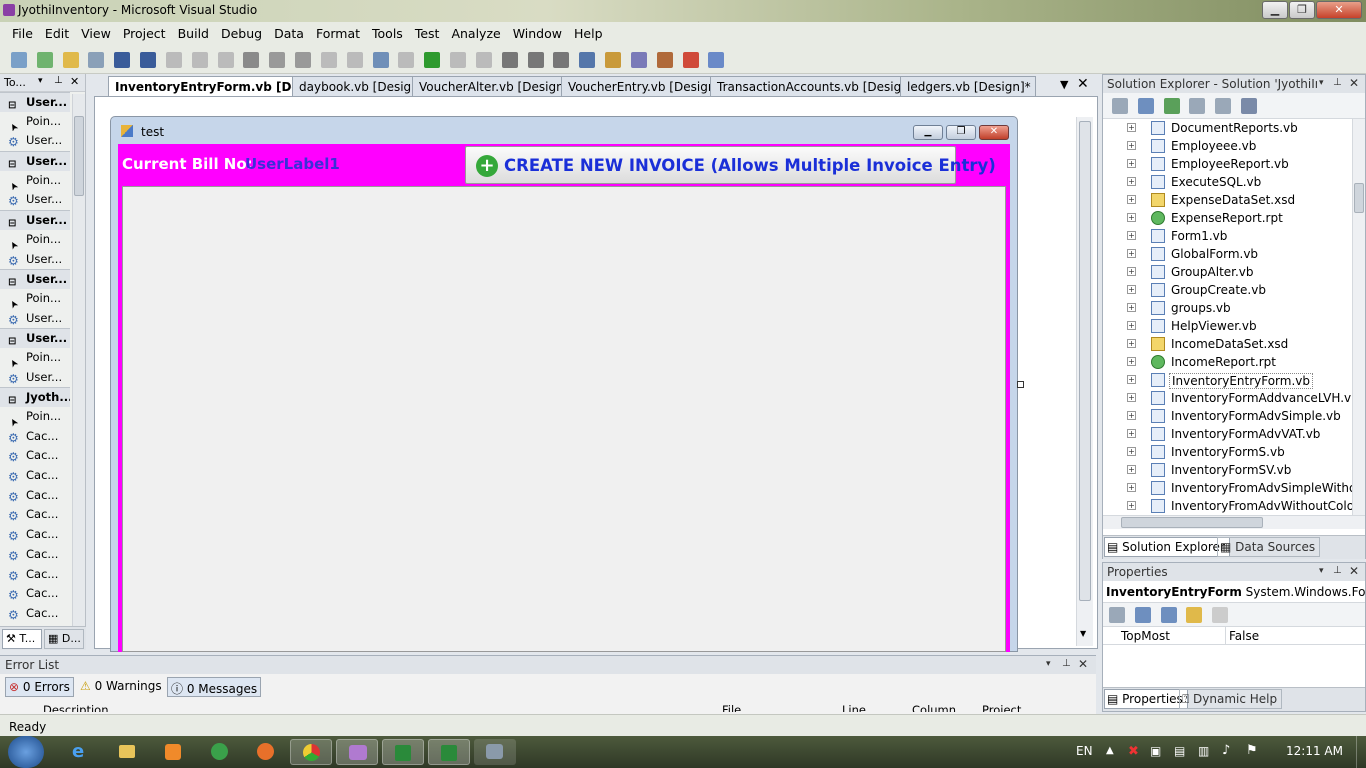 Image resolution: width=1366 pixels, height=768 pixels. I want to click on column-column: Column, so click(934, 707).